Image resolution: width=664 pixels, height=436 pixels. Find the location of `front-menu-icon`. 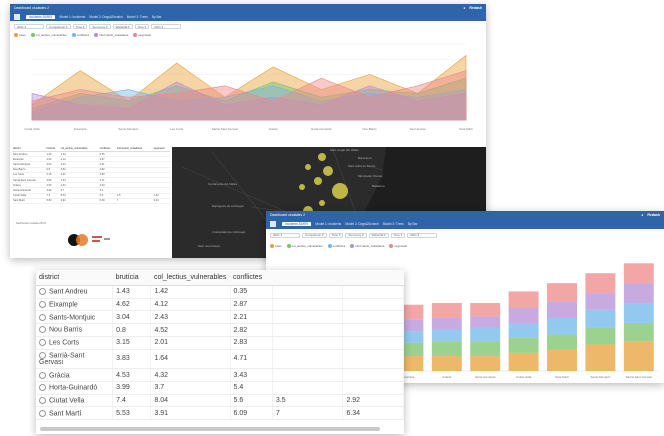

front-menu-icon is located at coordinates (273, 224).